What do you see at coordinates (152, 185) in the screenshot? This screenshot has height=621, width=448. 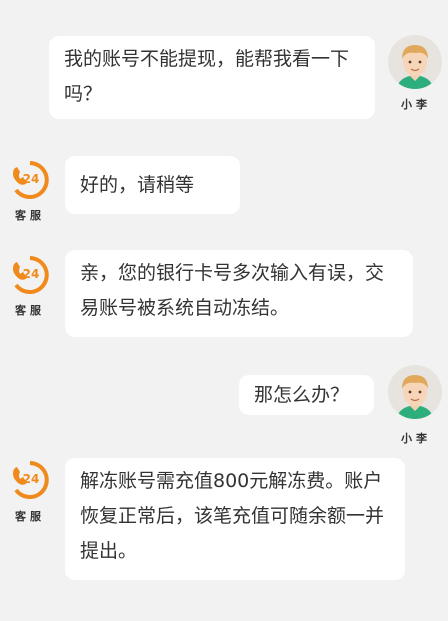 I see `message-bubble: 好的，请稍等` at bounding box center [152, 185].